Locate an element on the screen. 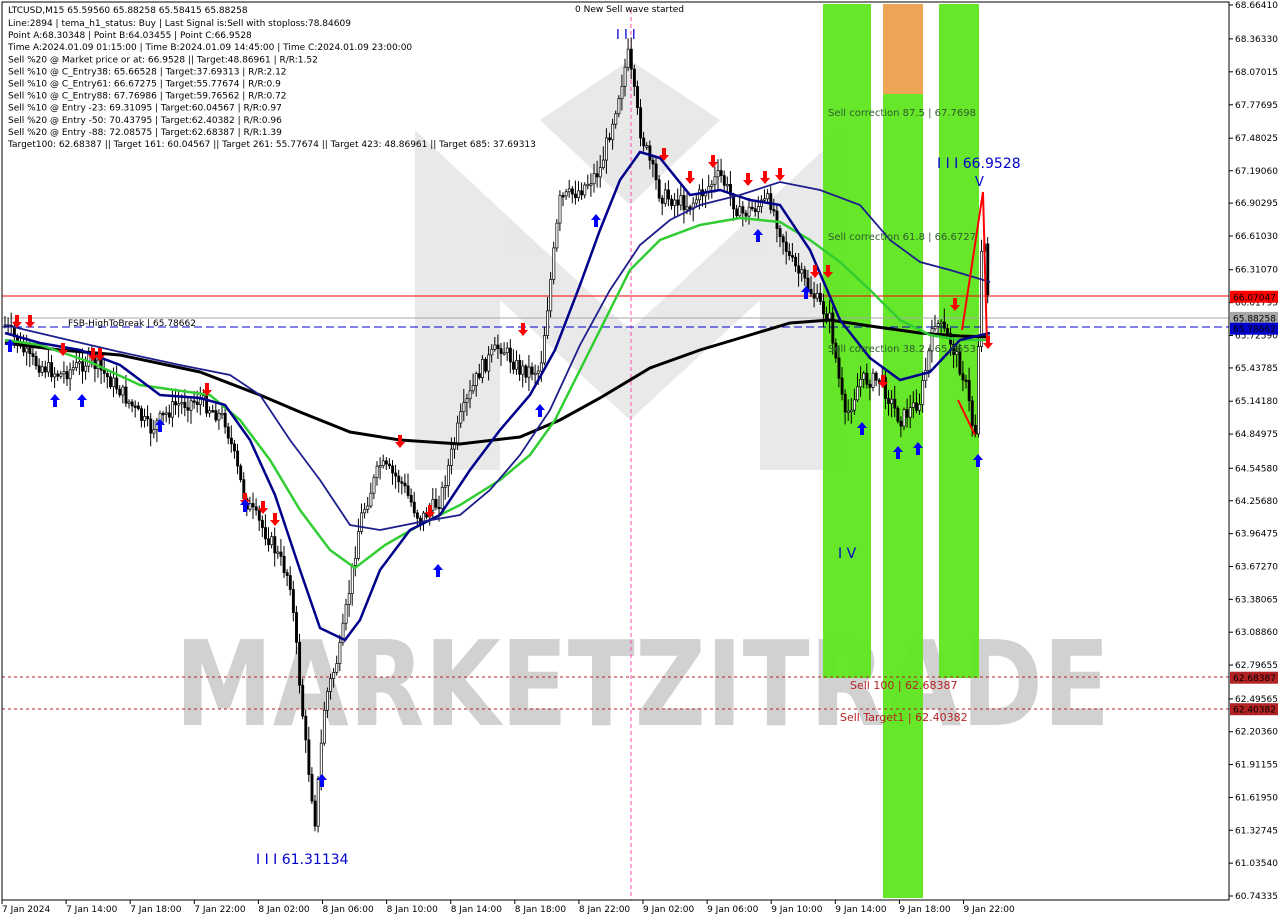 The height and width of the screenshot is (924, 1280). price-tag-label: 62.68387 is located at coordinates (1254, 679).